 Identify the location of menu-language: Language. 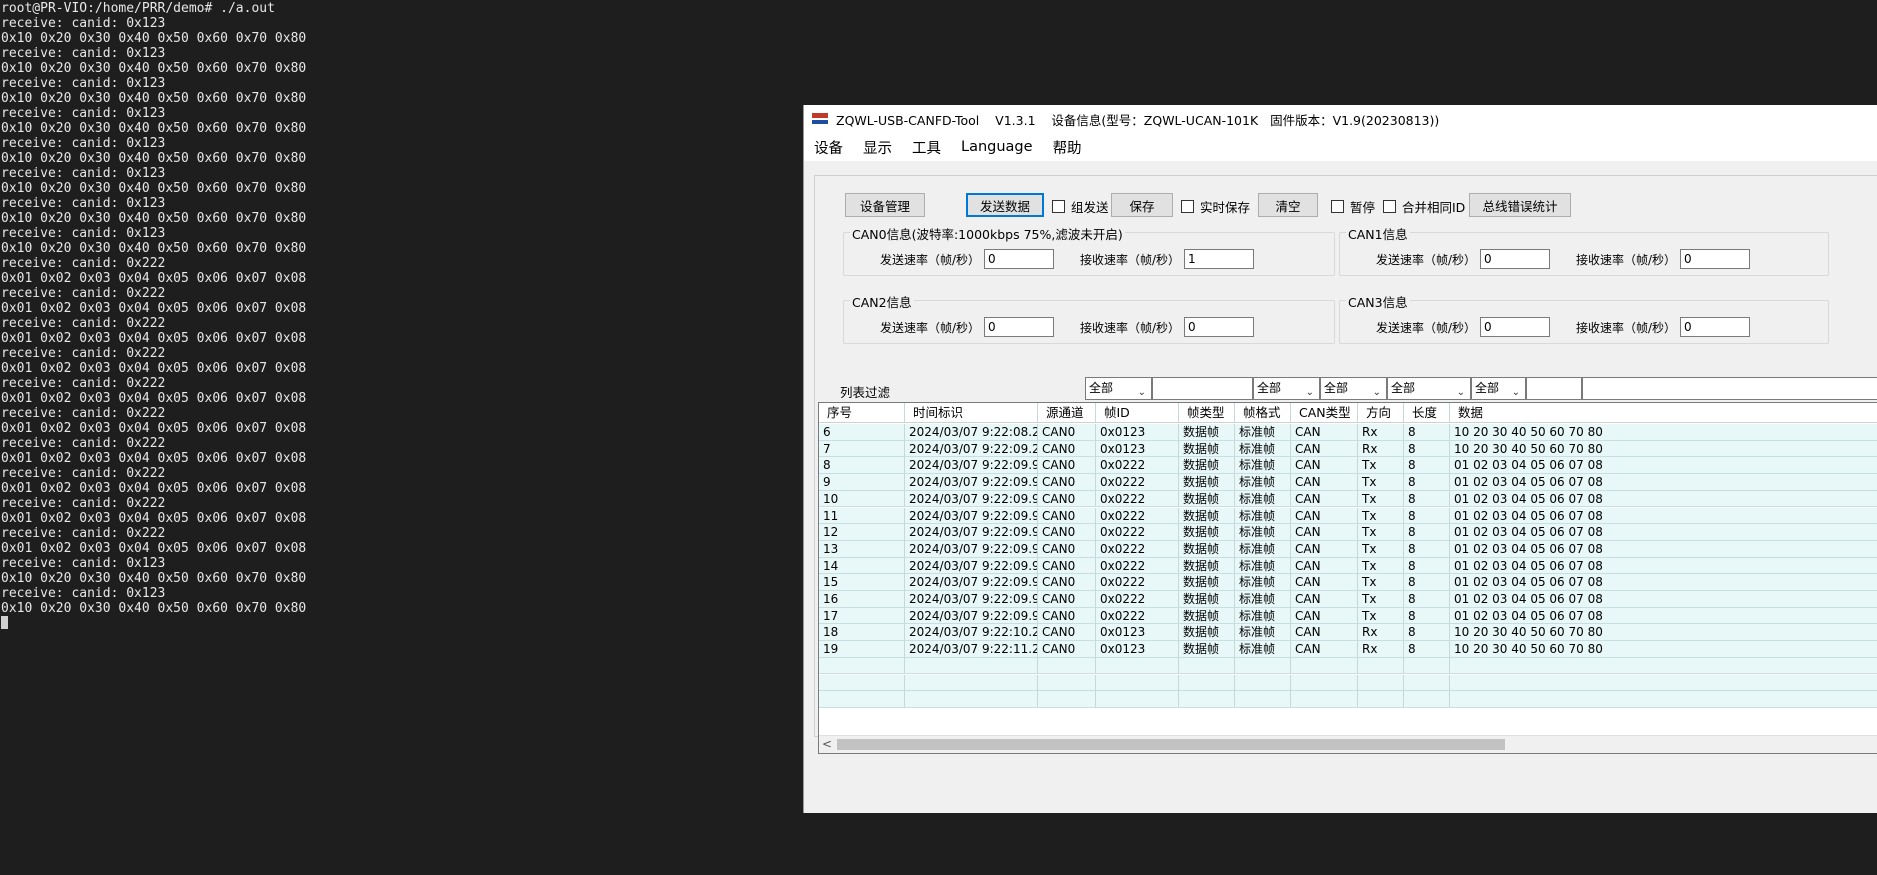
(997, 147).